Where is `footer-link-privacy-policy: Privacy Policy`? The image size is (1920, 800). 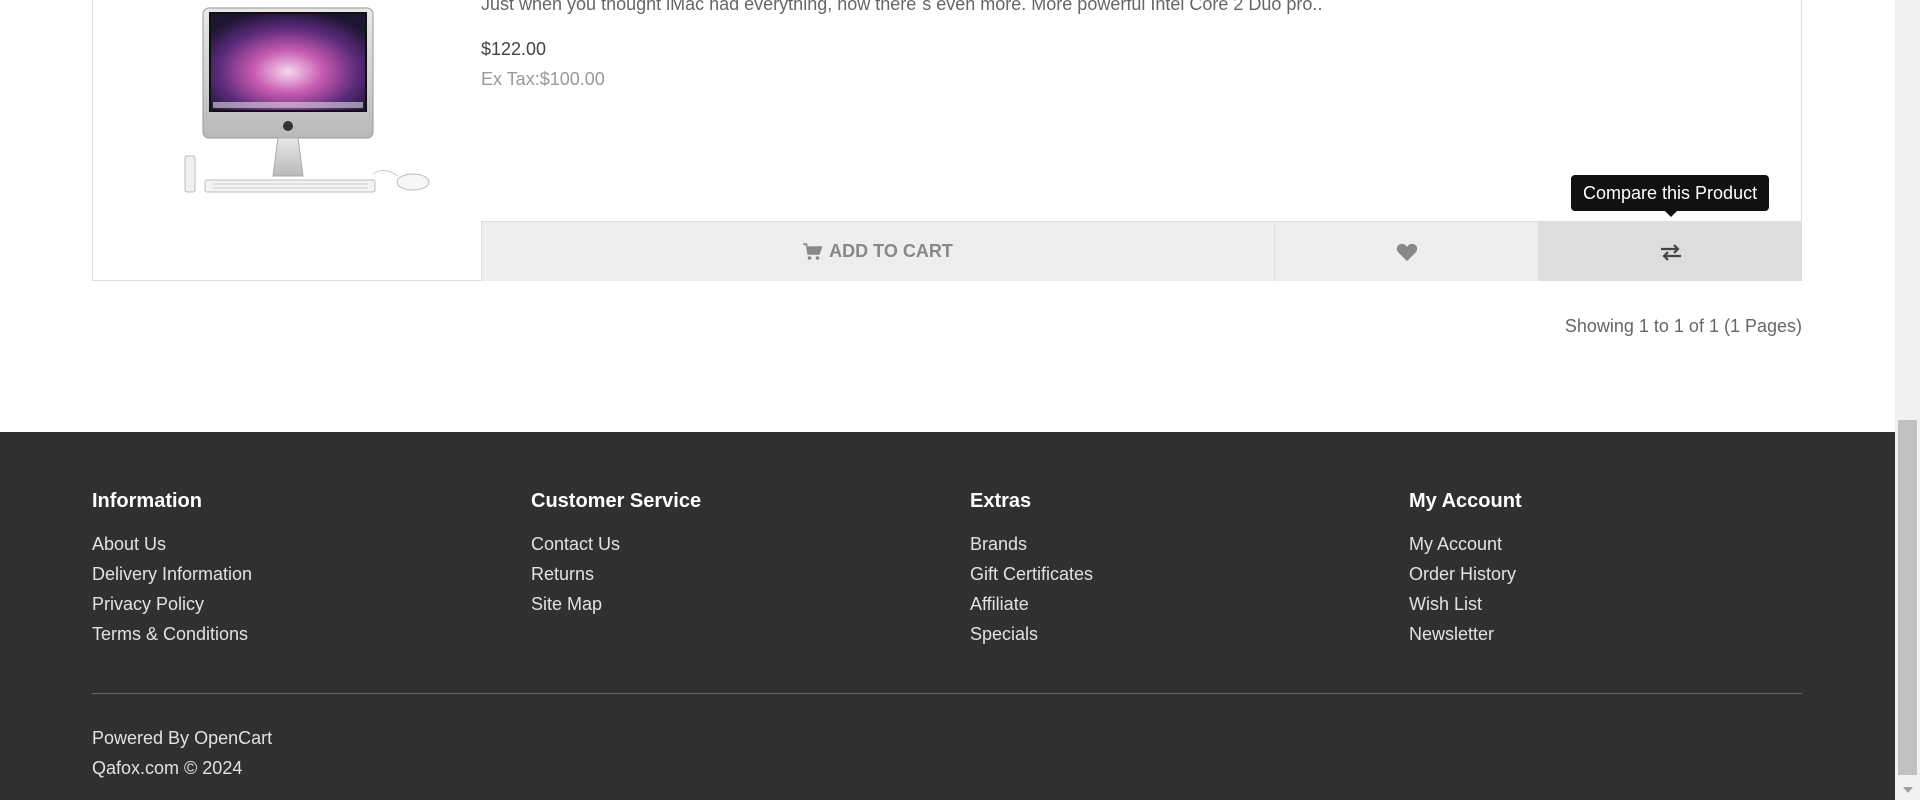
footer-link-privacy-policy: Privacy Policy is located at coordinates (172, 604).